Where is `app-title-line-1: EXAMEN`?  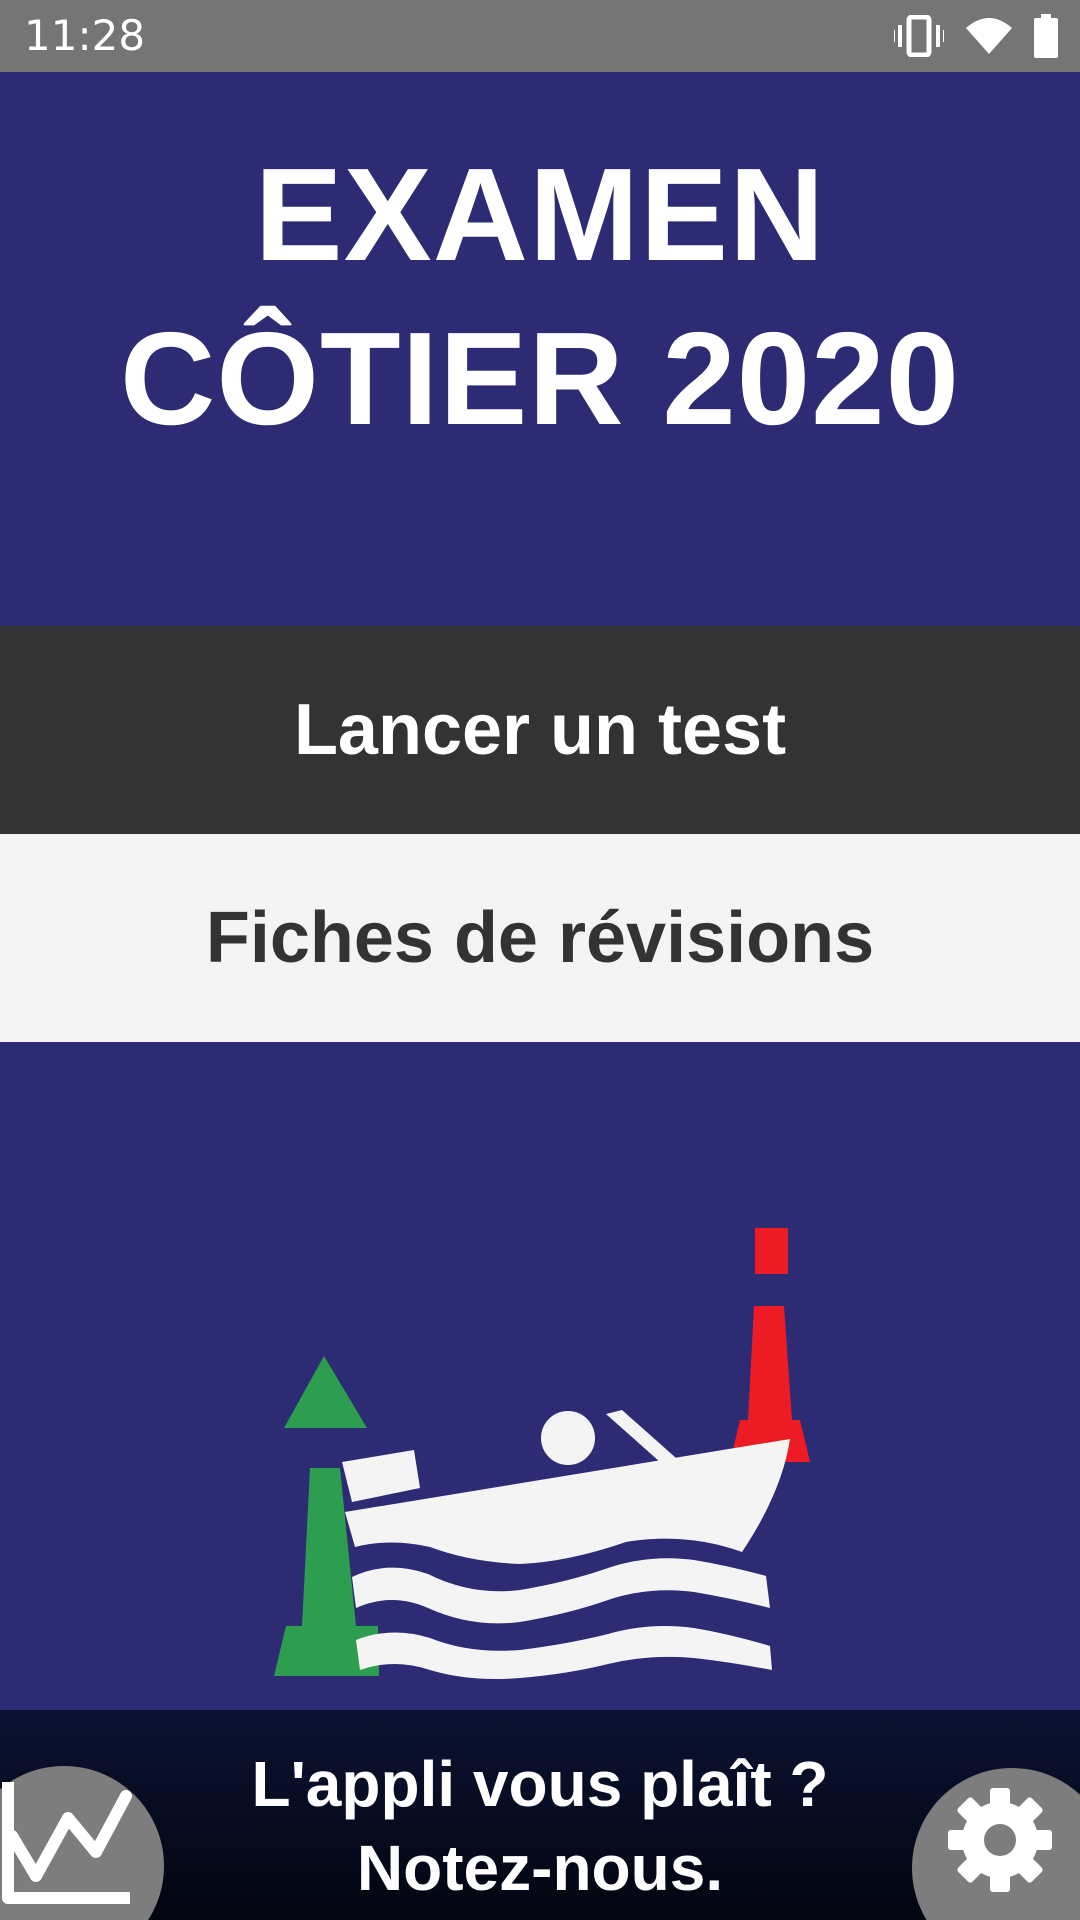 app-title-line-1: EXAMEN is located at coordinates (540, 214).